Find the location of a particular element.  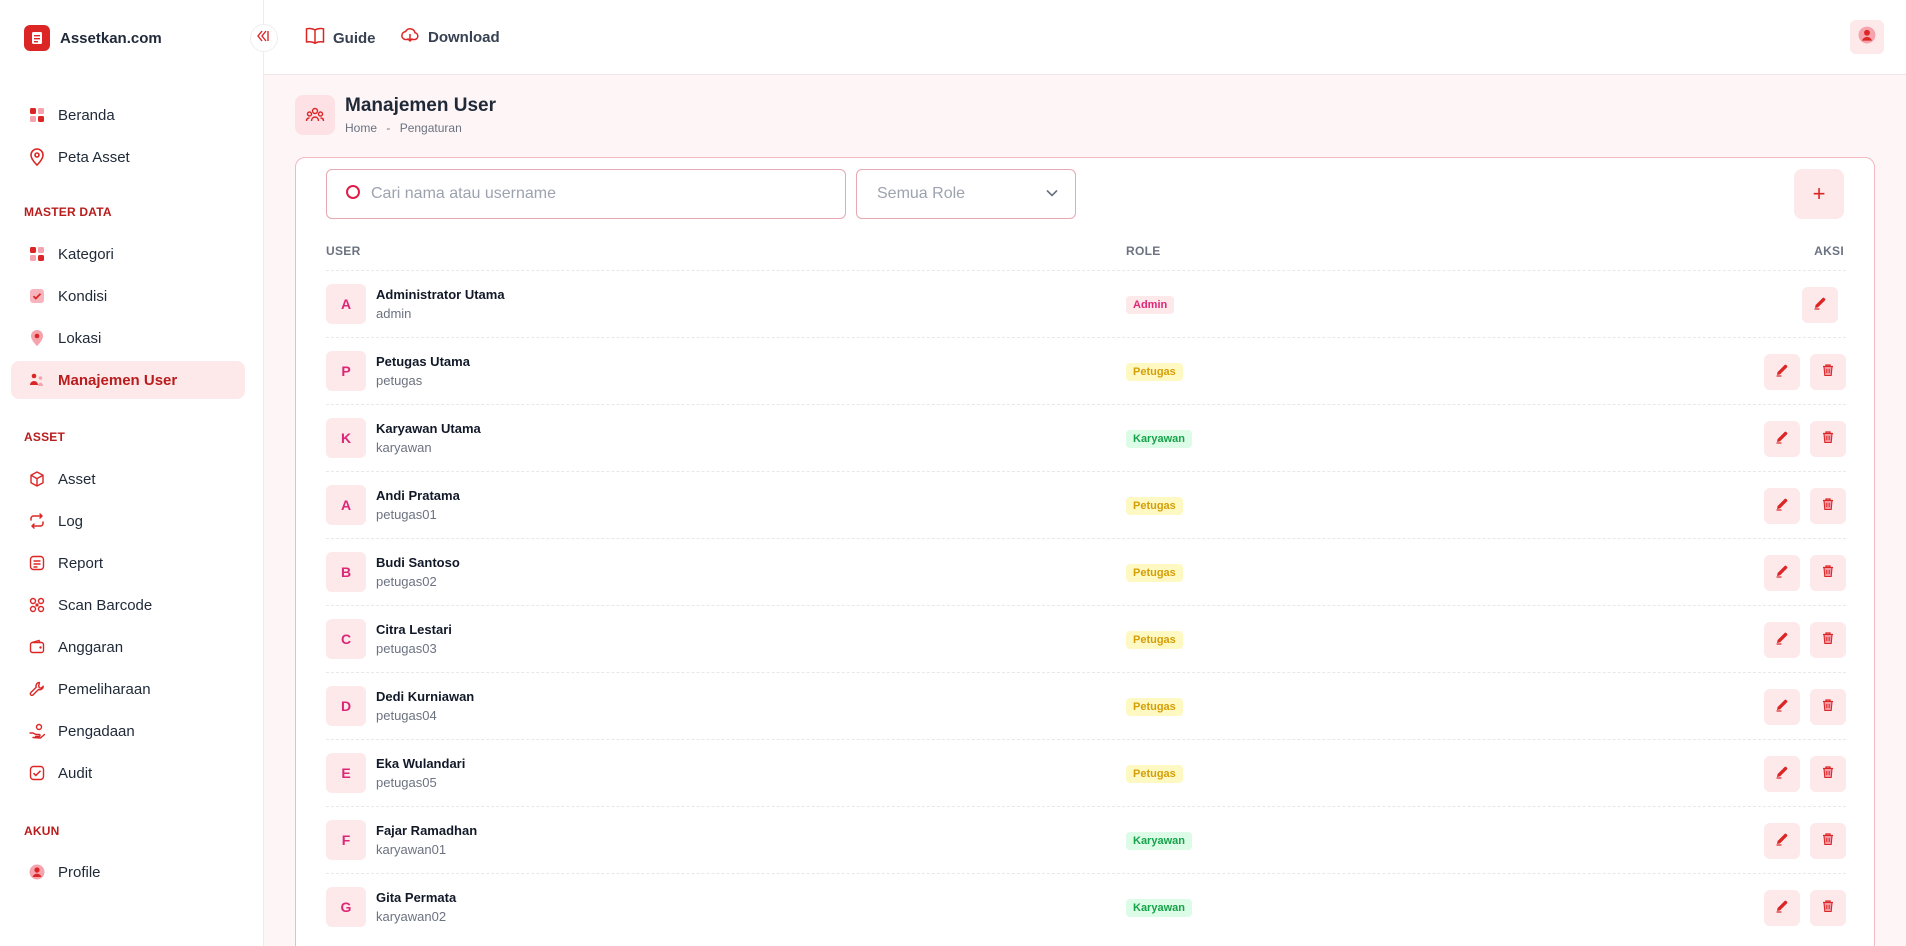

sidebar-item-kategori: Kategori is located at coordinates (128, 254).